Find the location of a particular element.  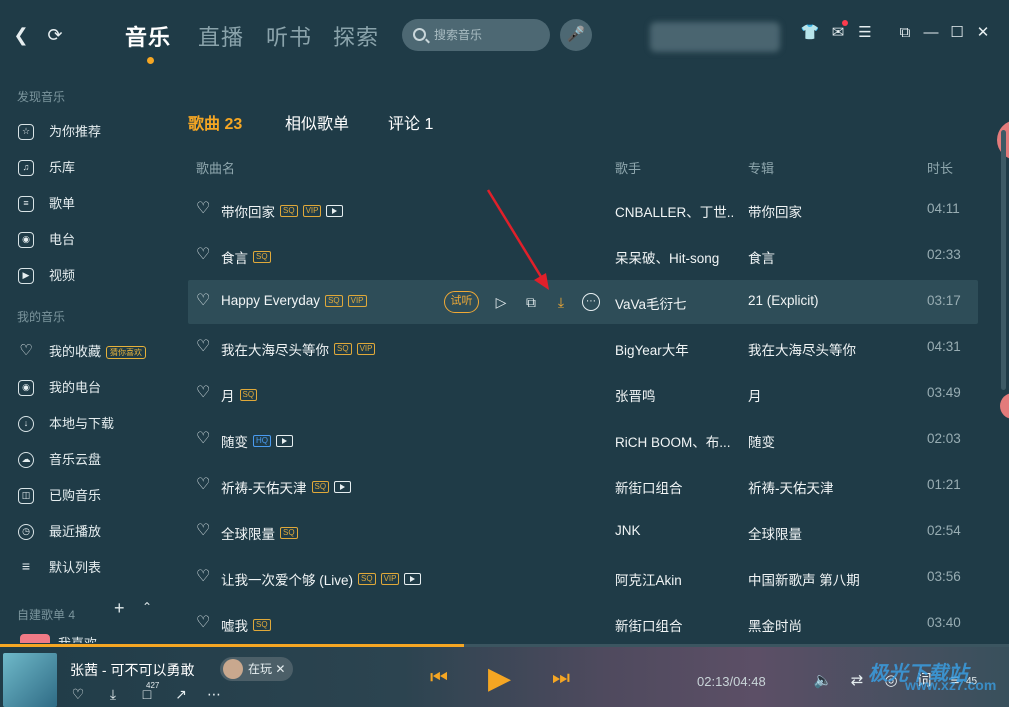

refresh-icon: ⟳ is located at coordinates (55, 35).